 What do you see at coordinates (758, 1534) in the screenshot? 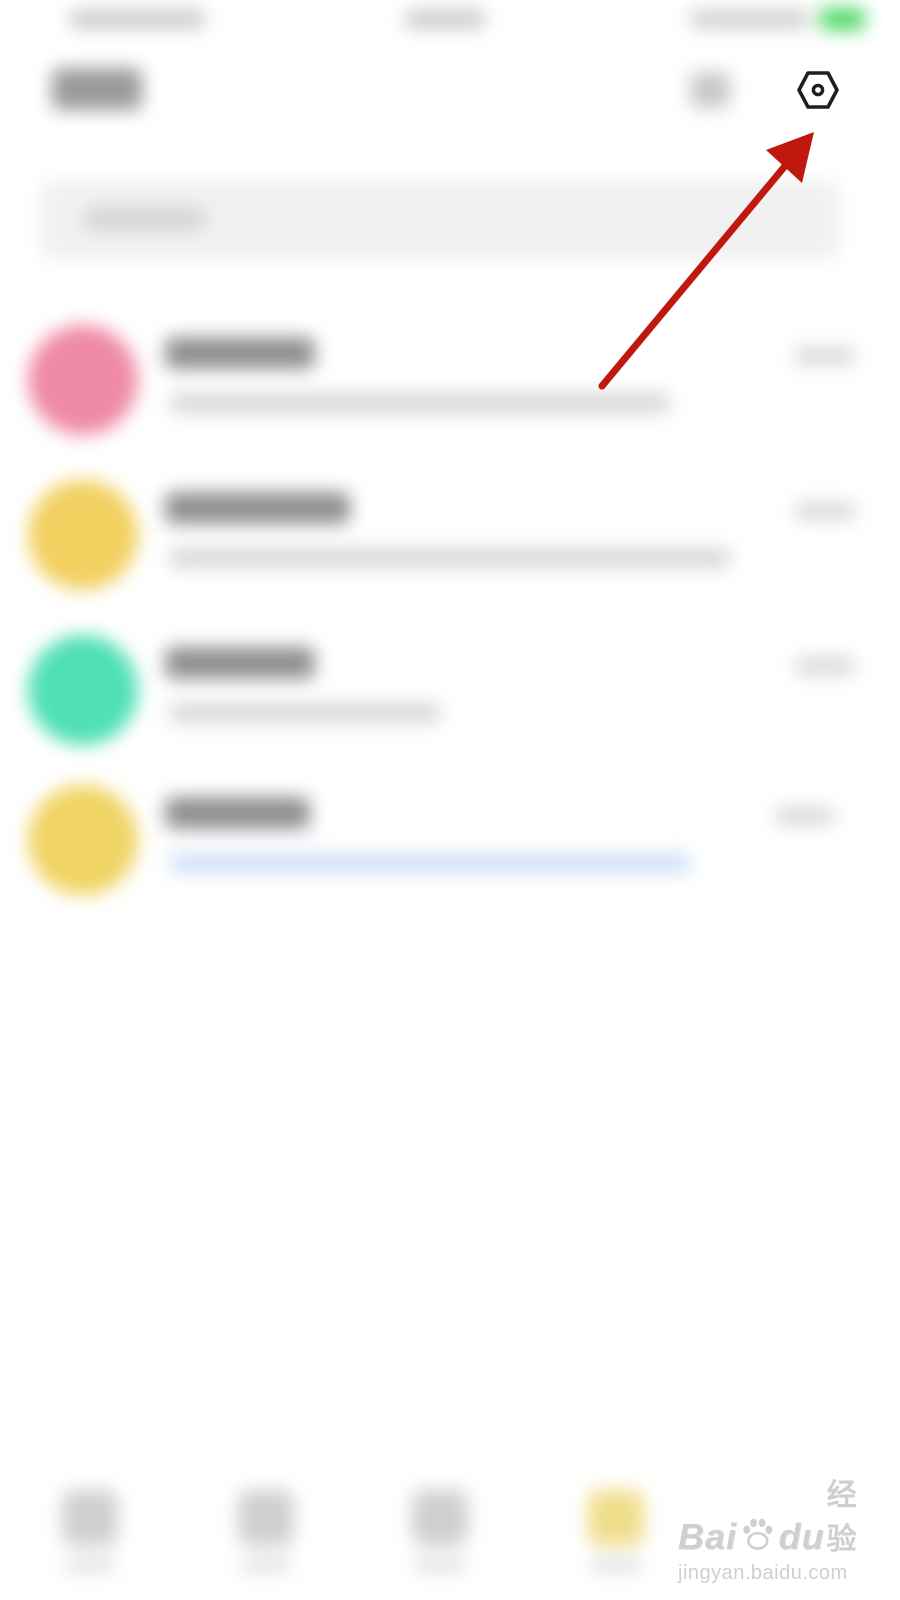
I see `paw-icon` at bounding box center [758, 1534].